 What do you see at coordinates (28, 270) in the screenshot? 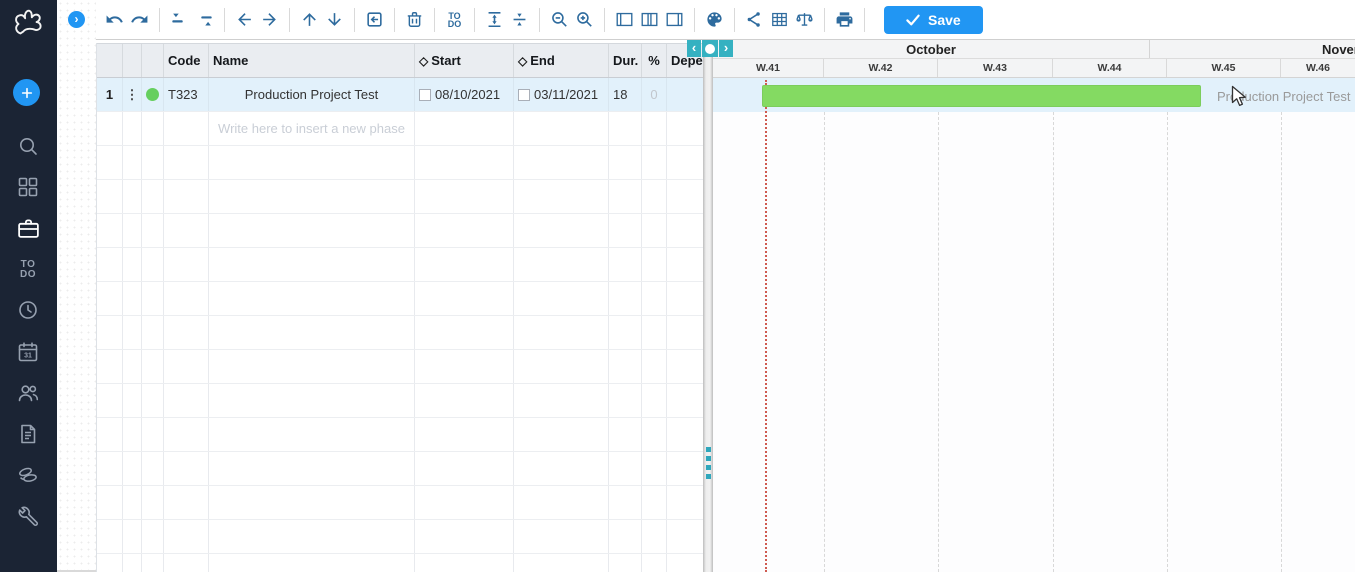
I see `sidebar-item-todo: TO DO` at bounding box center [28, 270].